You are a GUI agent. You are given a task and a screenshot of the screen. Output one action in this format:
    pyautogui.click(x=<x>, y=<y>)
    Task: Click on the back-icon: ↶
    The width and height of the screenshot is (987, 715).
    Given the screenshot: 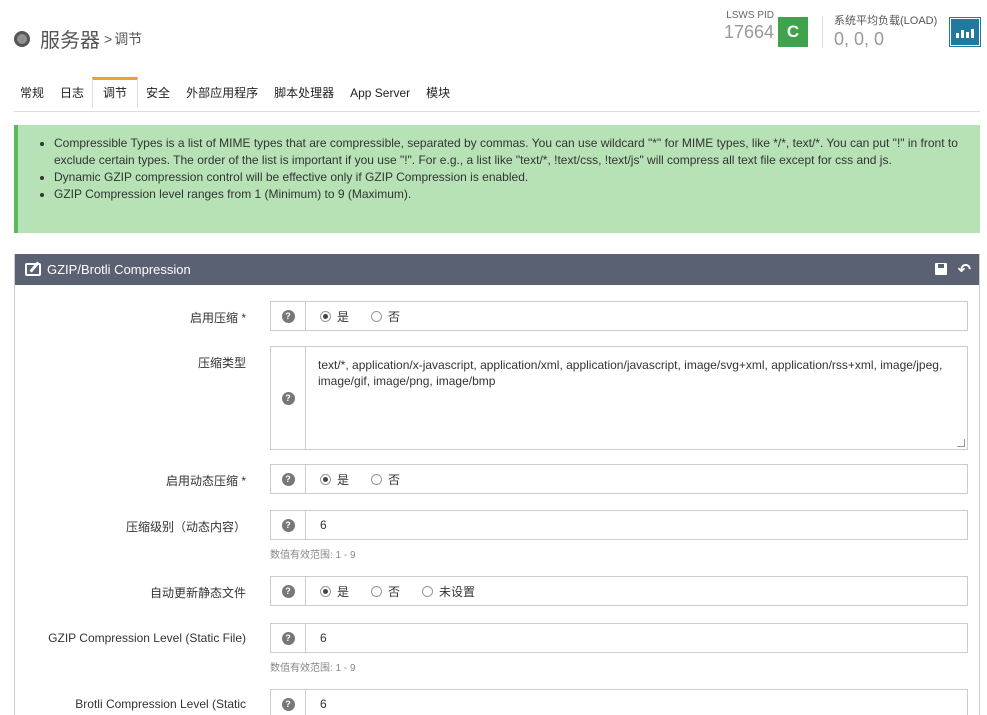 What is the action you would take?
    pyautogui.click(x=964, y=270)
    